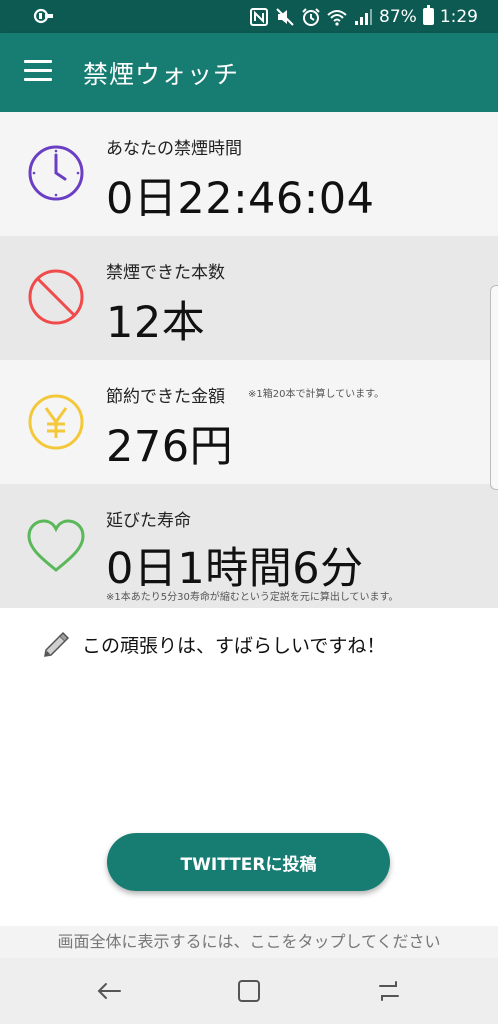 The height and width of the screenshot is (1024, 498). Describe the element at coordinates (38, 71) in the screenshot. I see `hamburger-icon` at that location.